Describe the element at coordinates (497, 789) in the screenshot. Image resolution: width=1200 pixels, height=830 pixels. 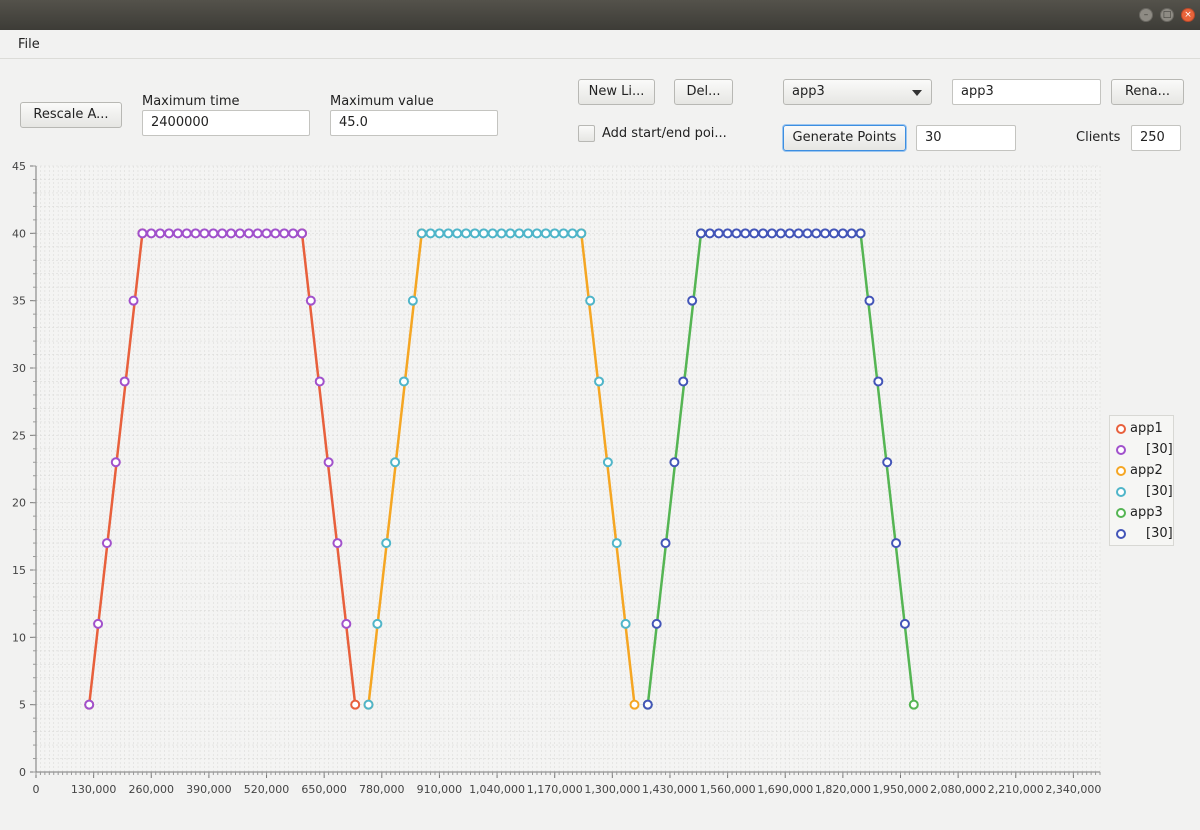
I see `x-tick-label: 1,040,000` at that location.